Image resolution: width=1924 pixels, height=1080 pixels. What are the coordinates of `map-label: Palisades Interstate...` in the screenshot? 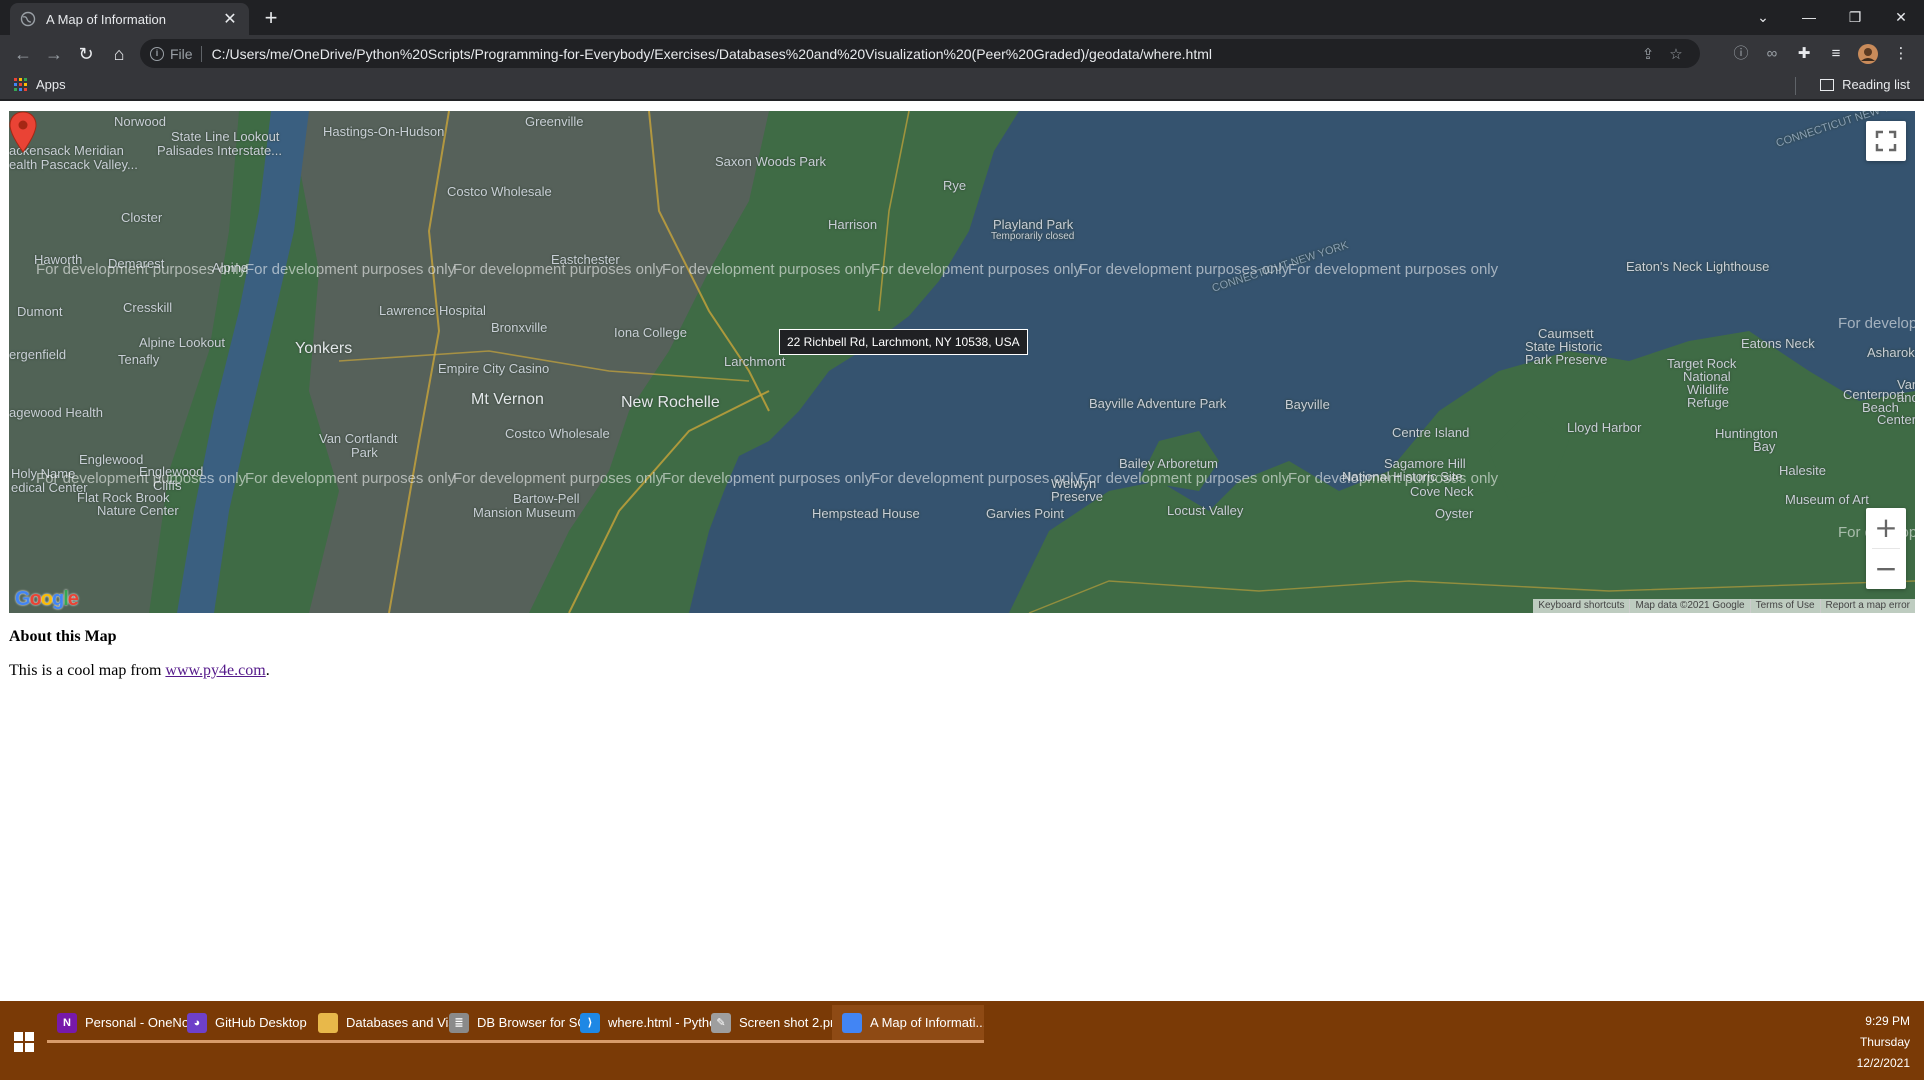 It's located at (220, 150).